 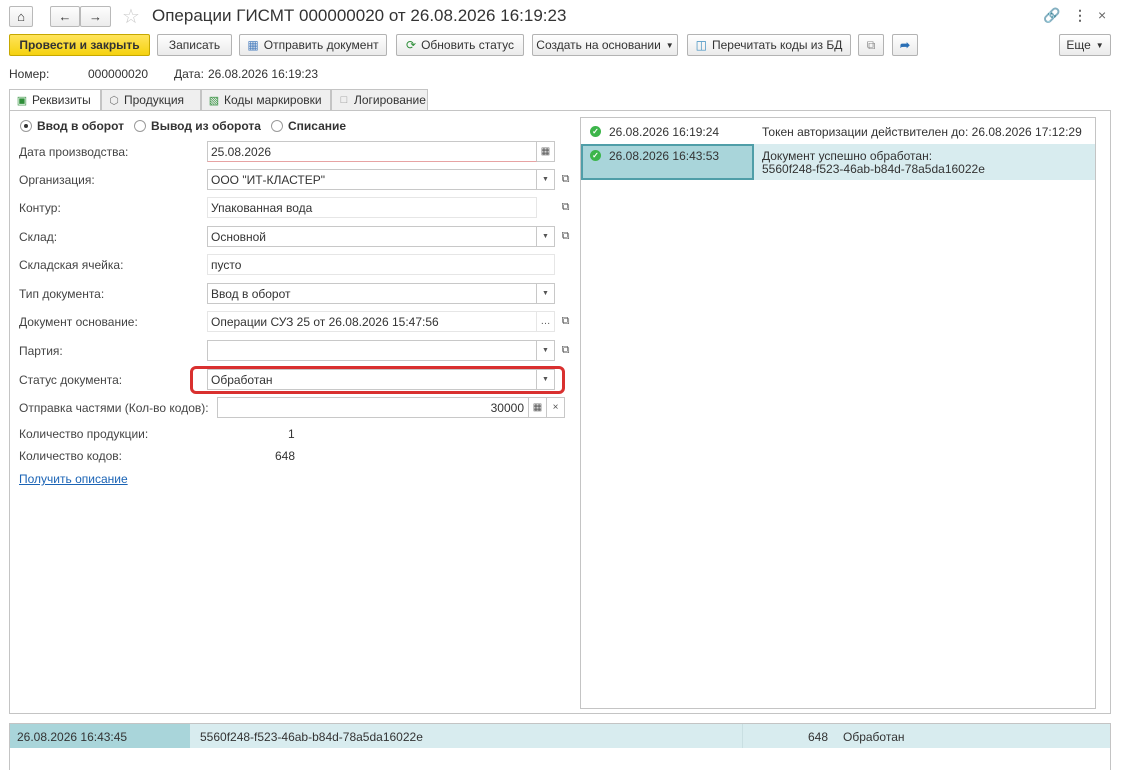 What do you see at coordinates (151, 100) in the screenshot?
I see `tab-products: ⬡ Продукция` at bounding box center [151, 100].